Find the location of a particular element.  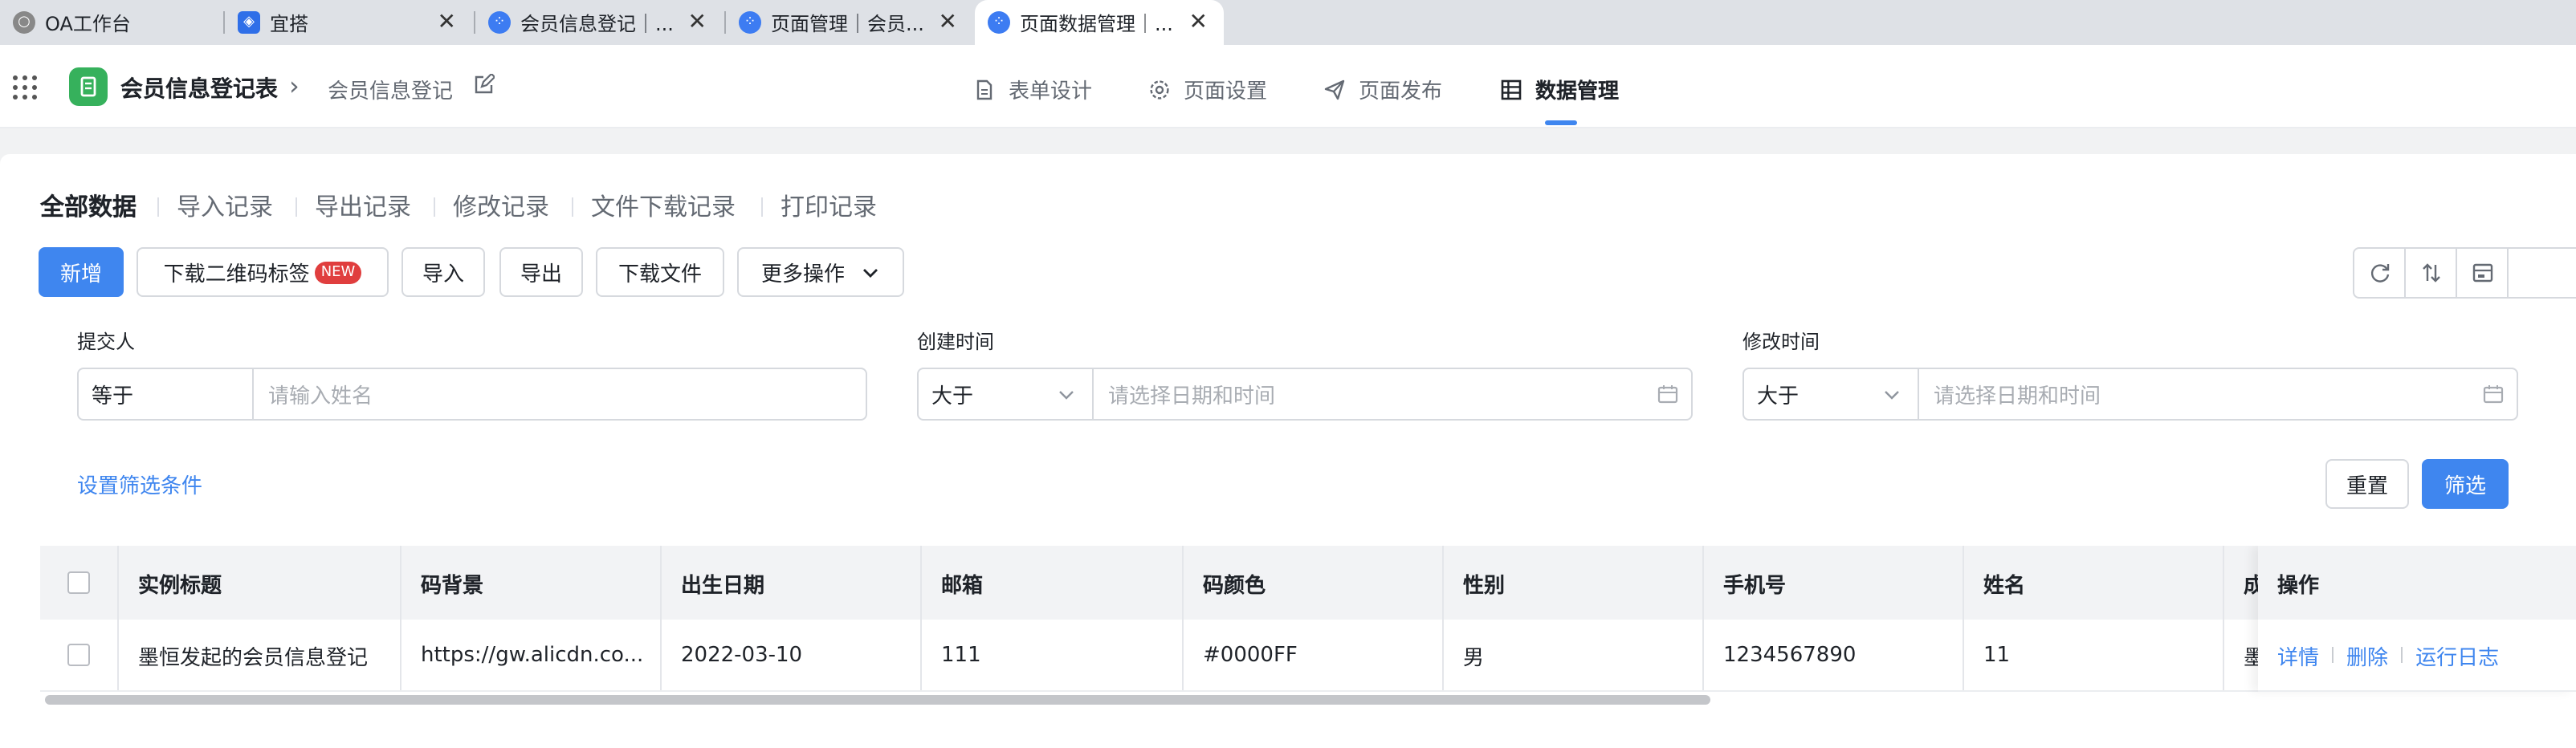

table-cell: 11 is located at coordinates (2094, 655).